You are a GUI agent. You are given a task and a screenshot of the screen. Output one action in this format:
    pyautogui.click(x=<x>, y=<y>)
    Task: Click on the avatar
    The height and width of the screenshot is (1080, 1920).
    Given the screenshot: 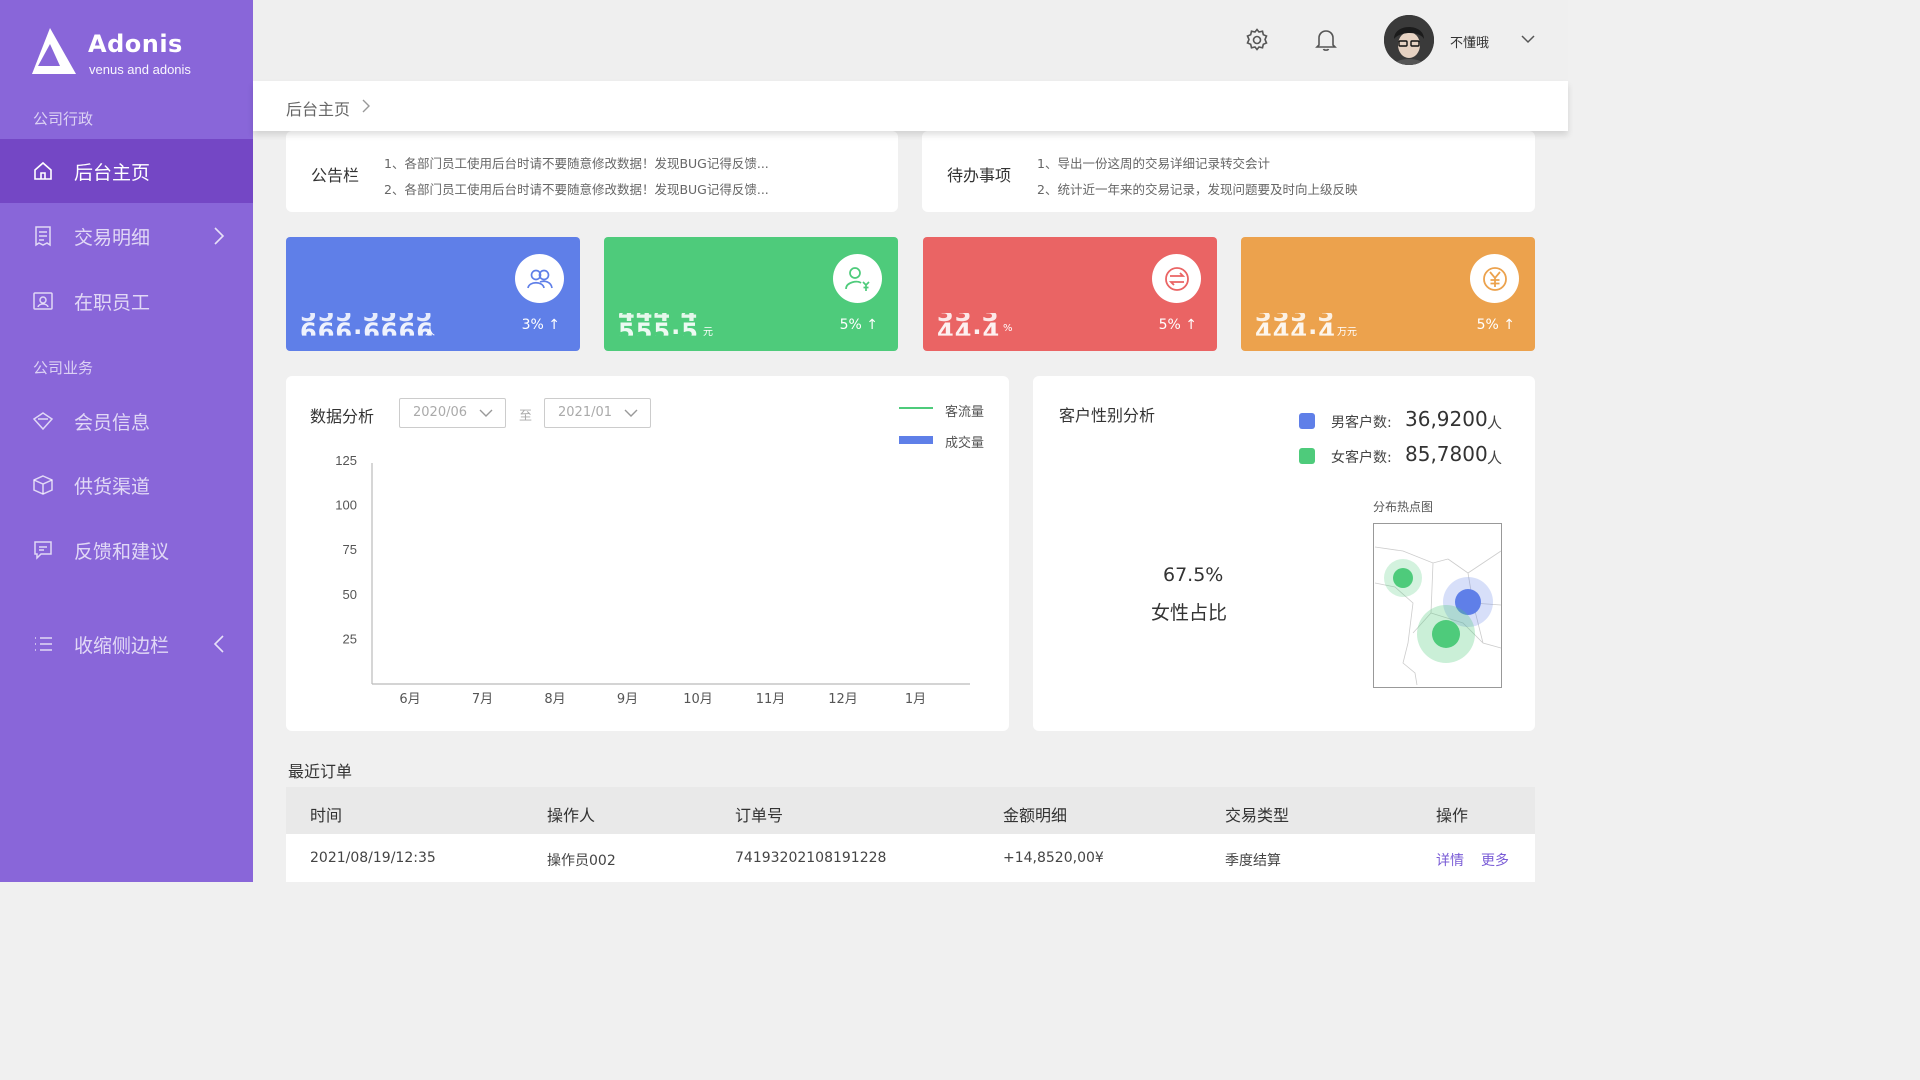 What is the action you would take?
    pyautogui.click(x=1409, y=40)
    